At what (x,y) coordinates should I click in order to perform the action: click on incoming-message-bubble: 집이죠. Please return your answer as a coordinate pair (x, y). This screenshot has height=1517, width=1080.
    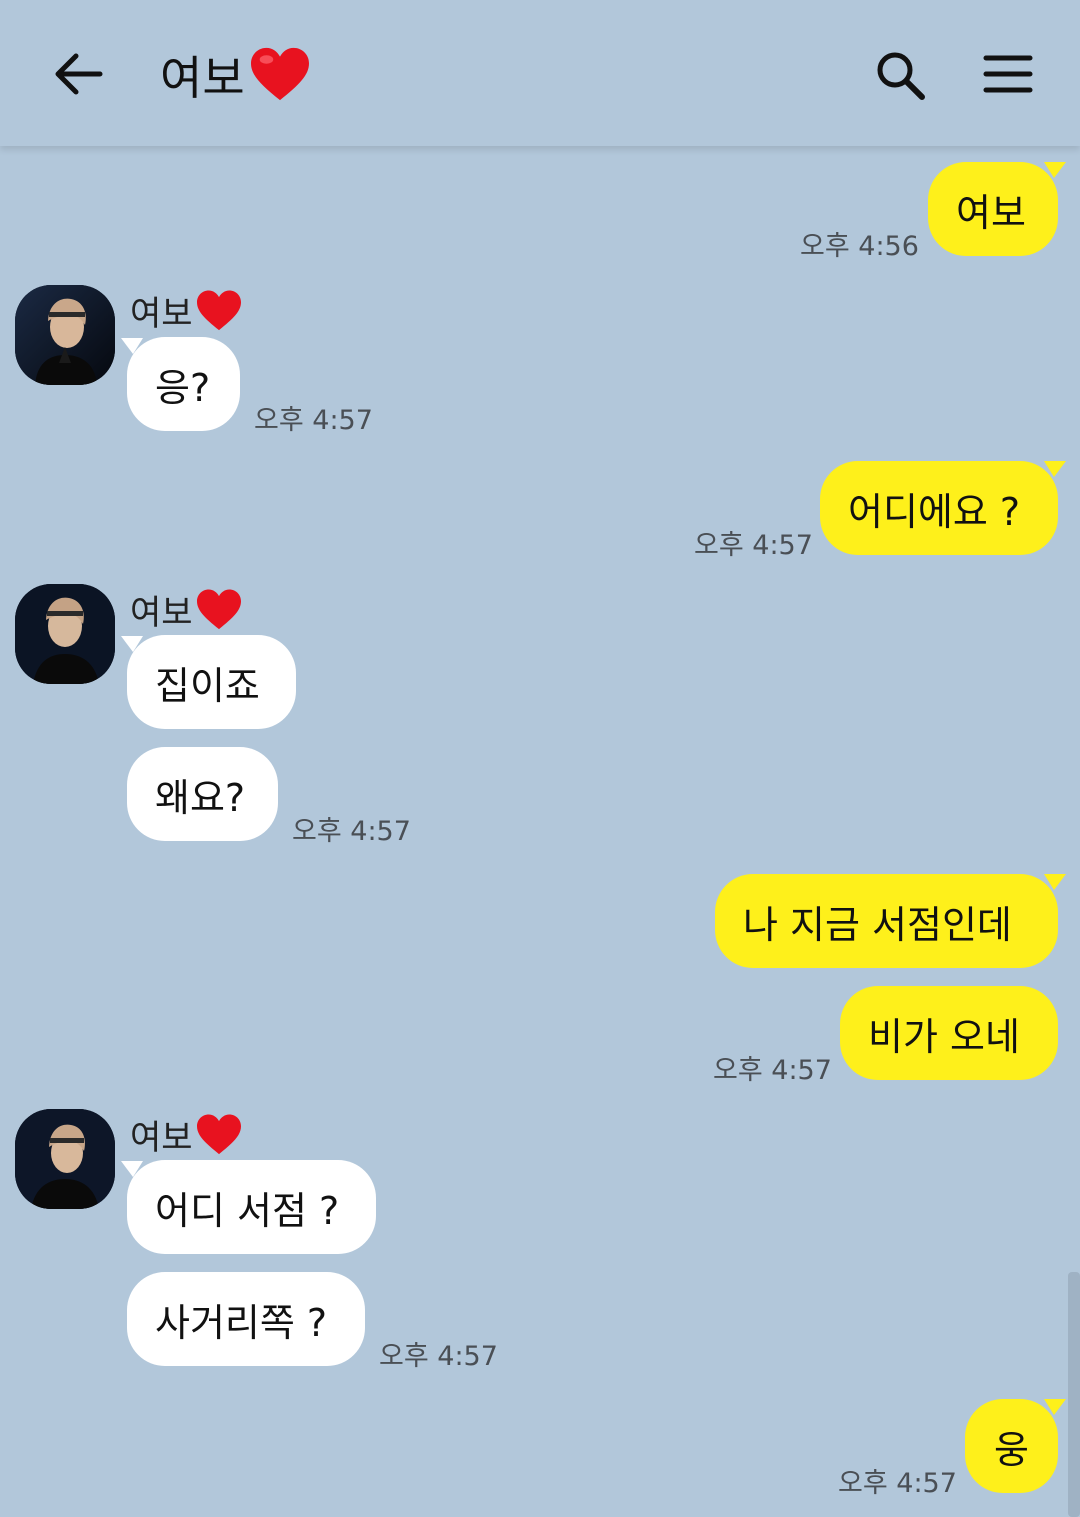
    Looking at the image, I should click on (211, 682).